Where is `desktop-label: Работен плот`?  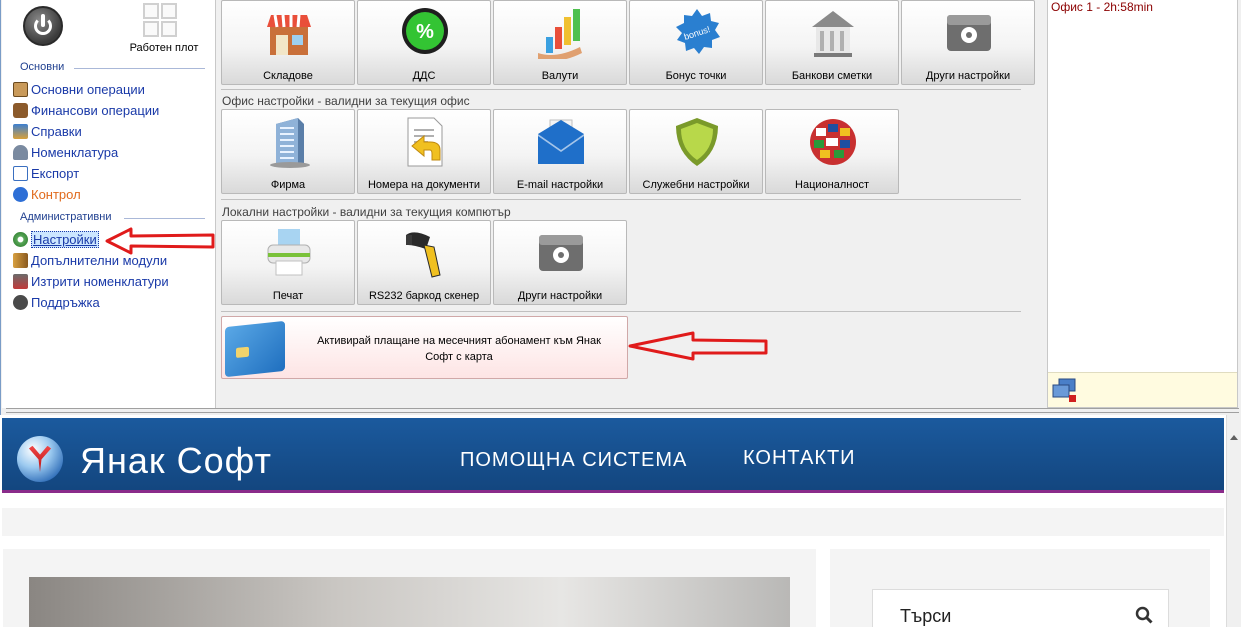
desktop-label: Работен плот is located at coordinates (164, 48).